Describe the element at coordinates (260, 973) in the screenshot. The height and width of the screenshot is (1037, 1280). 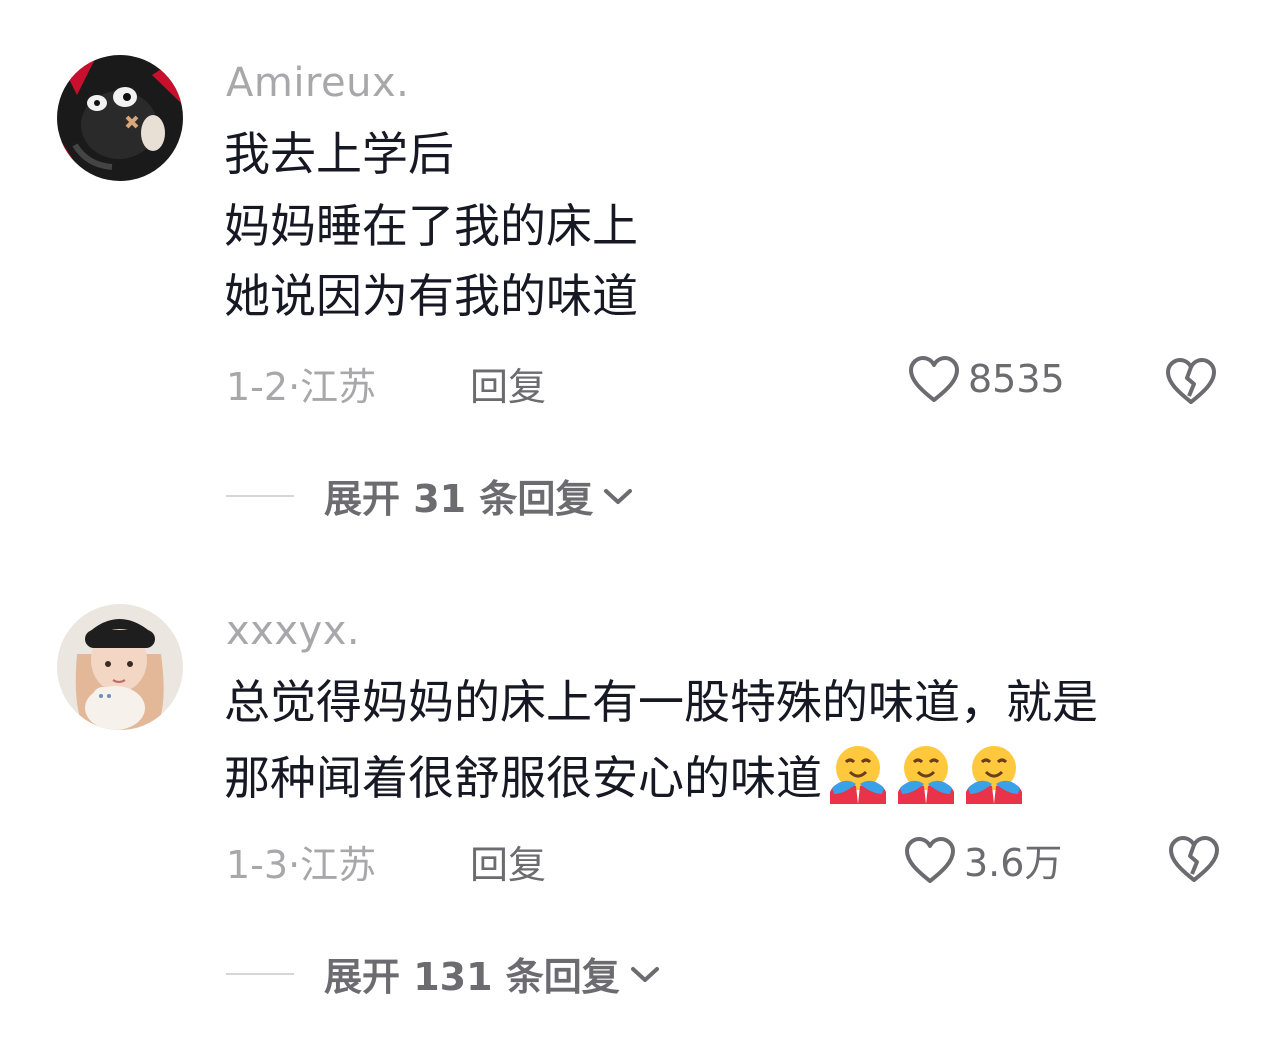
I see `divider` at that location.